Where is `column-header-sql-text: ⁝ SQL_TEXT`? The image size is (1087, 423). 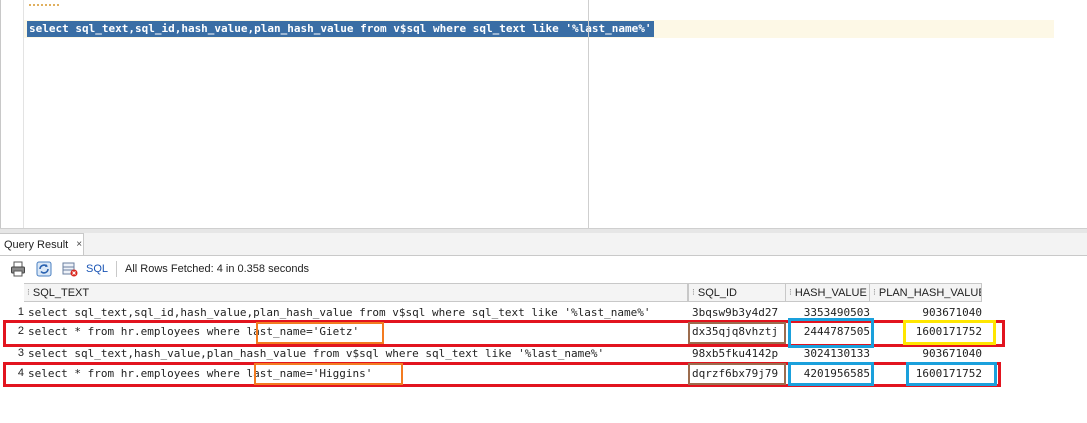
column-header-sql-text: ⁝ SQL_TEXT is located at coordinates (356, 292).